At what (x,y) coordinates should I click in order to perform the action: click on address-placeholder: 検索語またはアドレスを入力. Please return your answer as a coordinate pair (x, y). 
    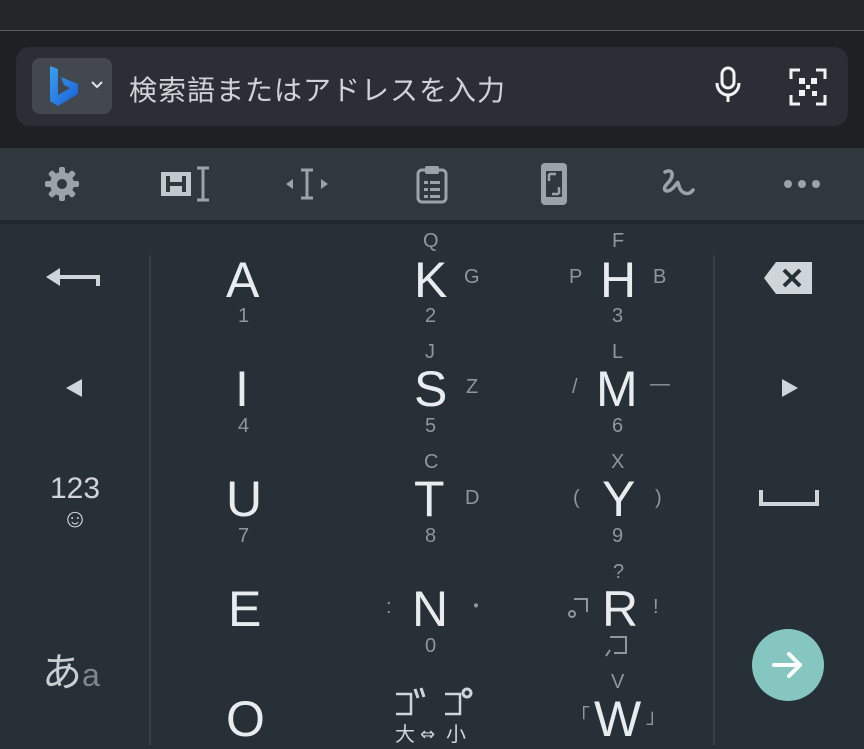
    Looking at the image, I should click on (318, 90).